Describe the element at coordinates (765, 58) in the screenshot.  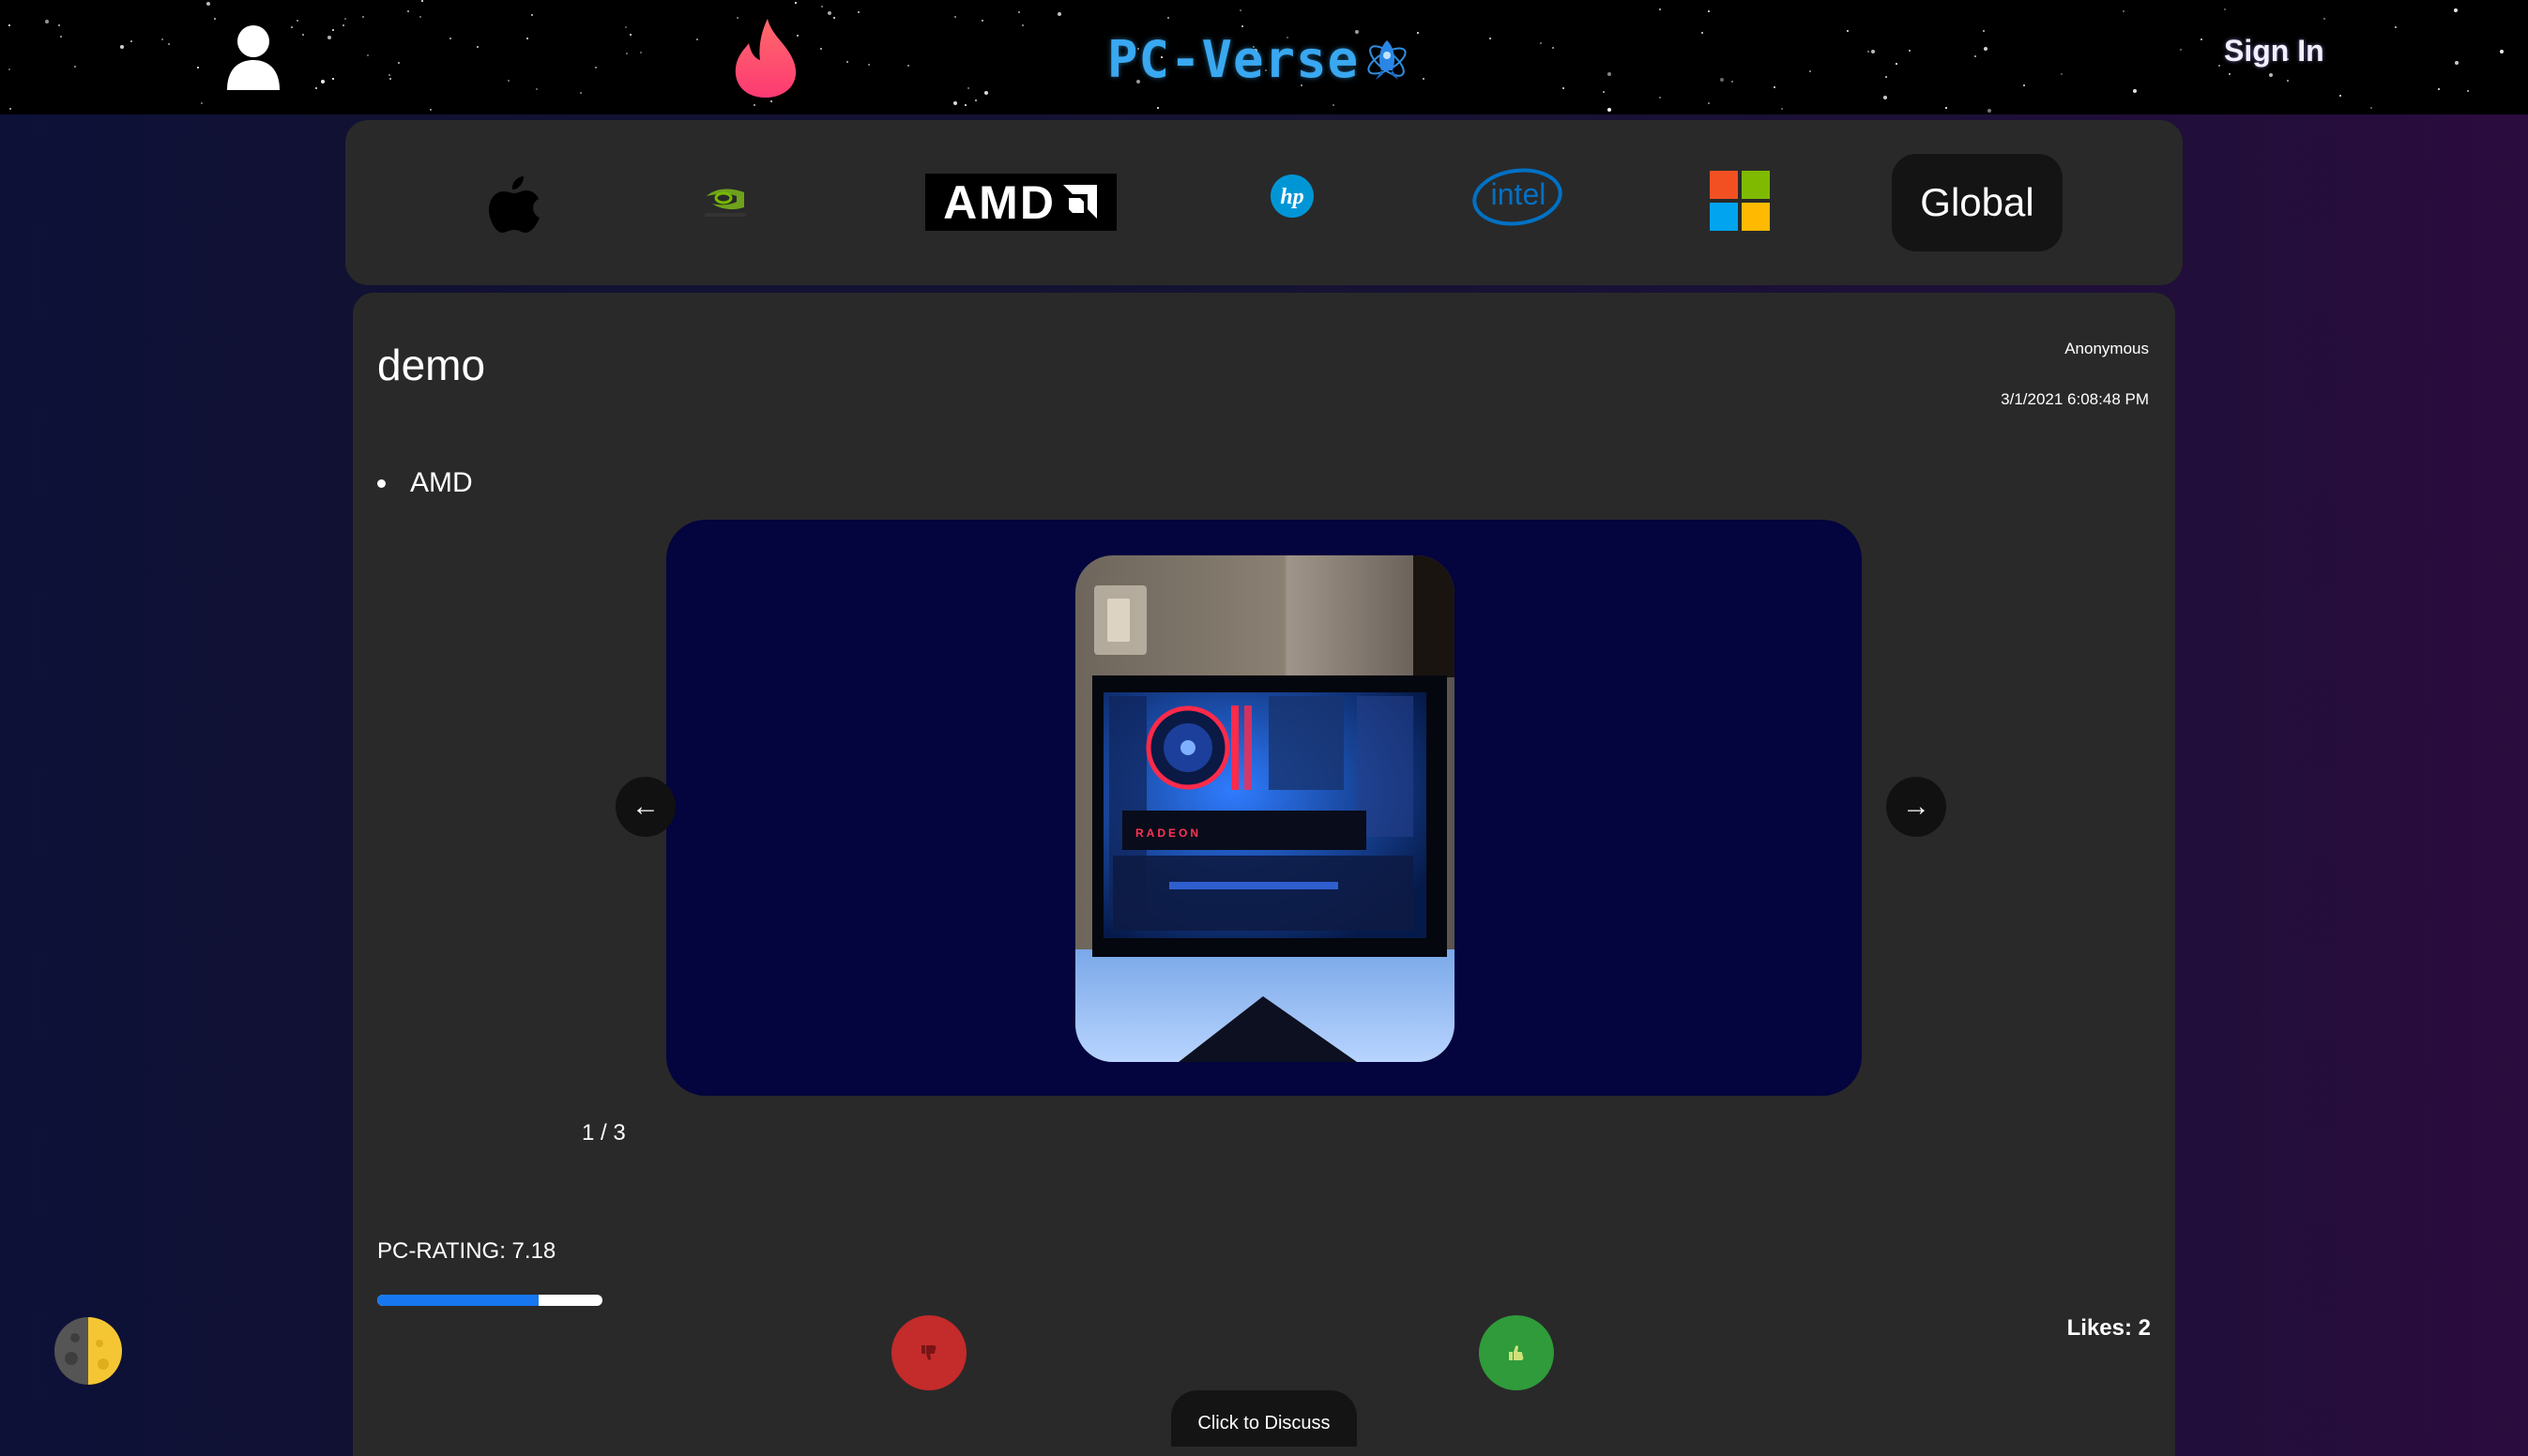
I see `fire-icon` at that location.